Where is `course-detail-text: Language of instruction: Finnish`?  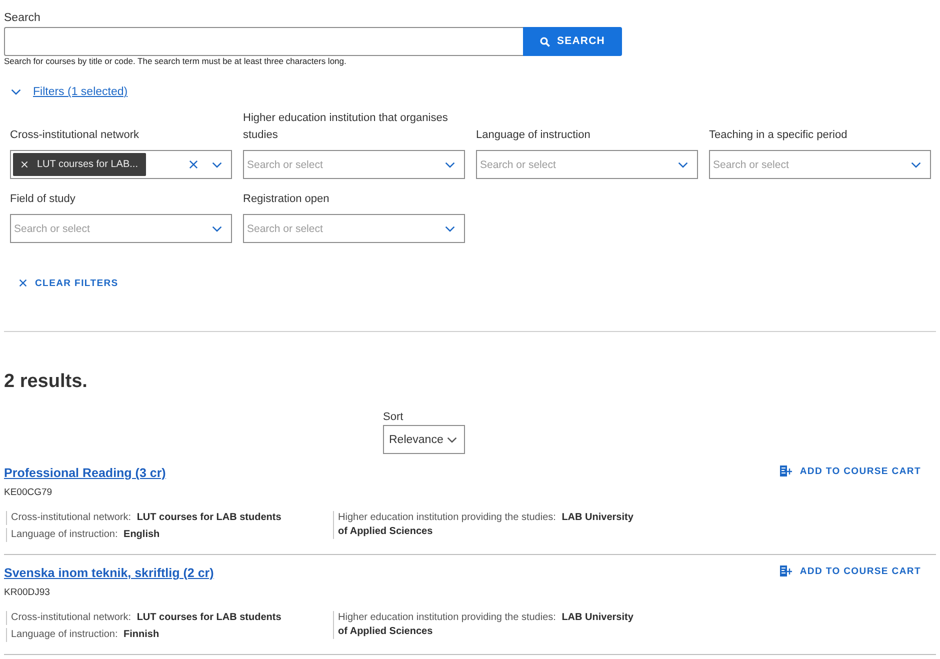
course-detail-text: Language of instruction: Finnish is located at coordinates (83, 635).